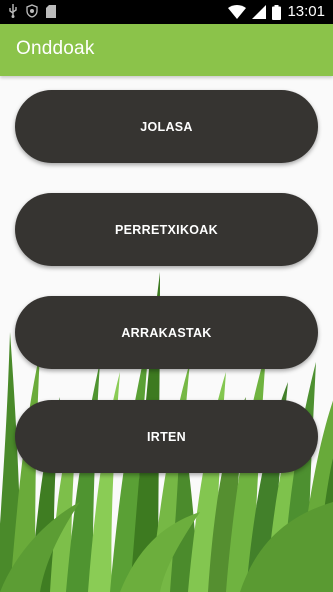  I want to click on app-bar: Onddoak, so click(166, 50).